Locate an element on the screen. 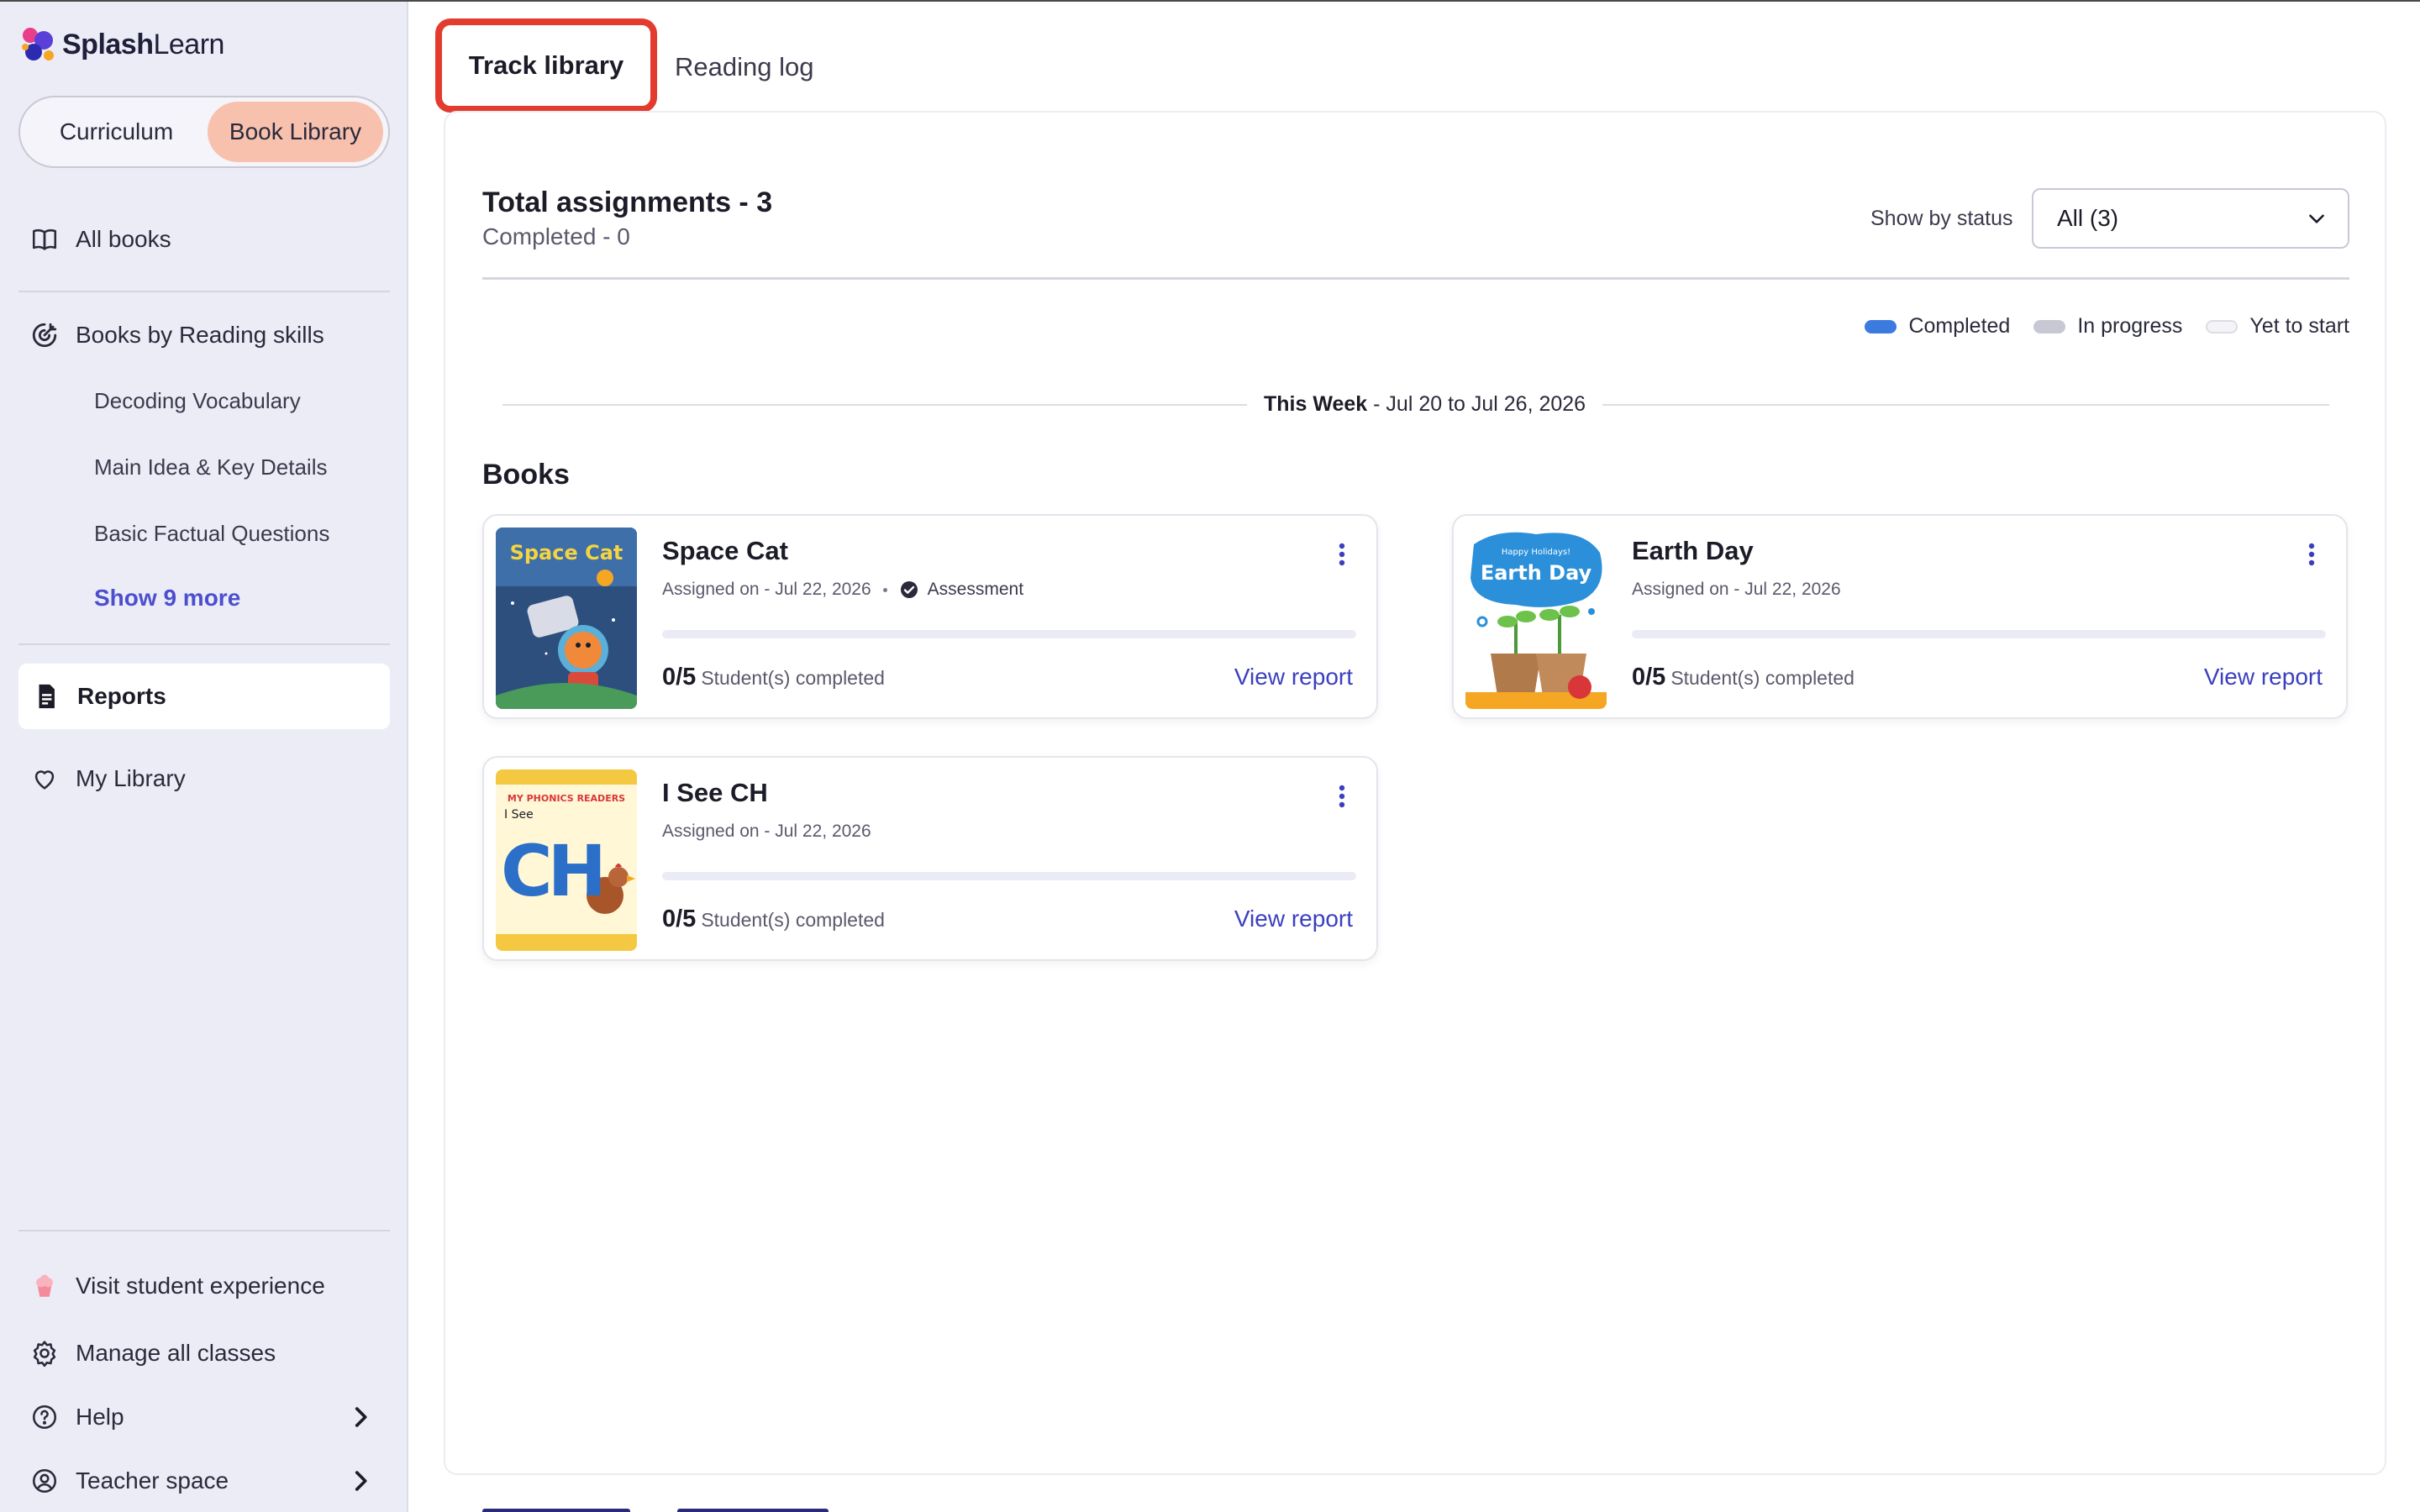 The width and height of the screenshot is (2420, 1512). summary-divider is located at coordinates (1415, 278).